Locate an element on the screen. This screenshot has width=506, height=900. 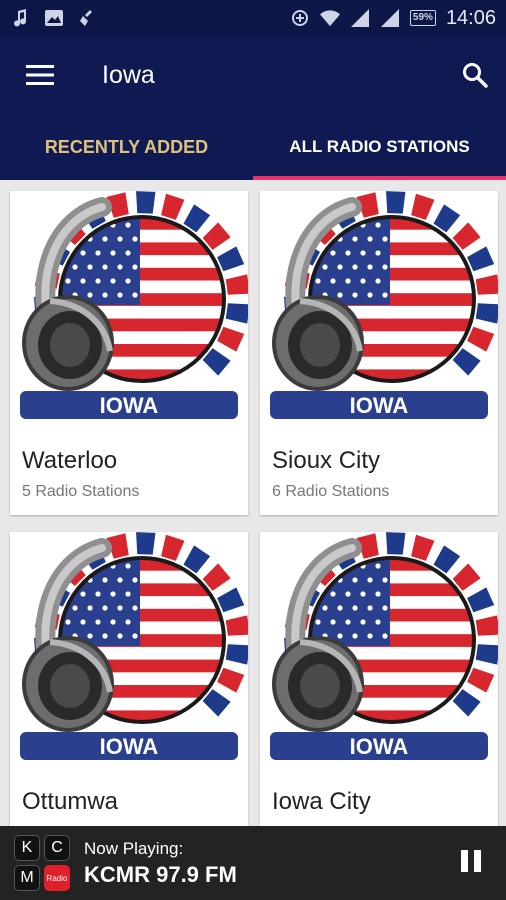
tab-bar: RECENTLY ADDED ALL RADIO STATIONS is located at coordinates (253, 147).